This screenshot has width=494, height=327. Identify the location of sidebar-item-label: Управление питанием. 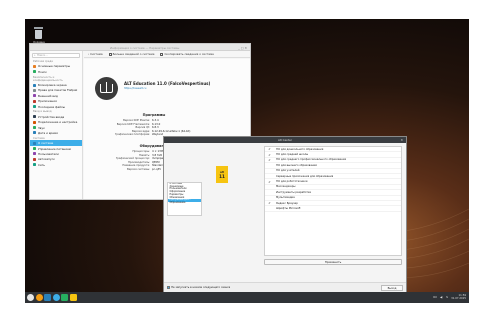
(54, 148).